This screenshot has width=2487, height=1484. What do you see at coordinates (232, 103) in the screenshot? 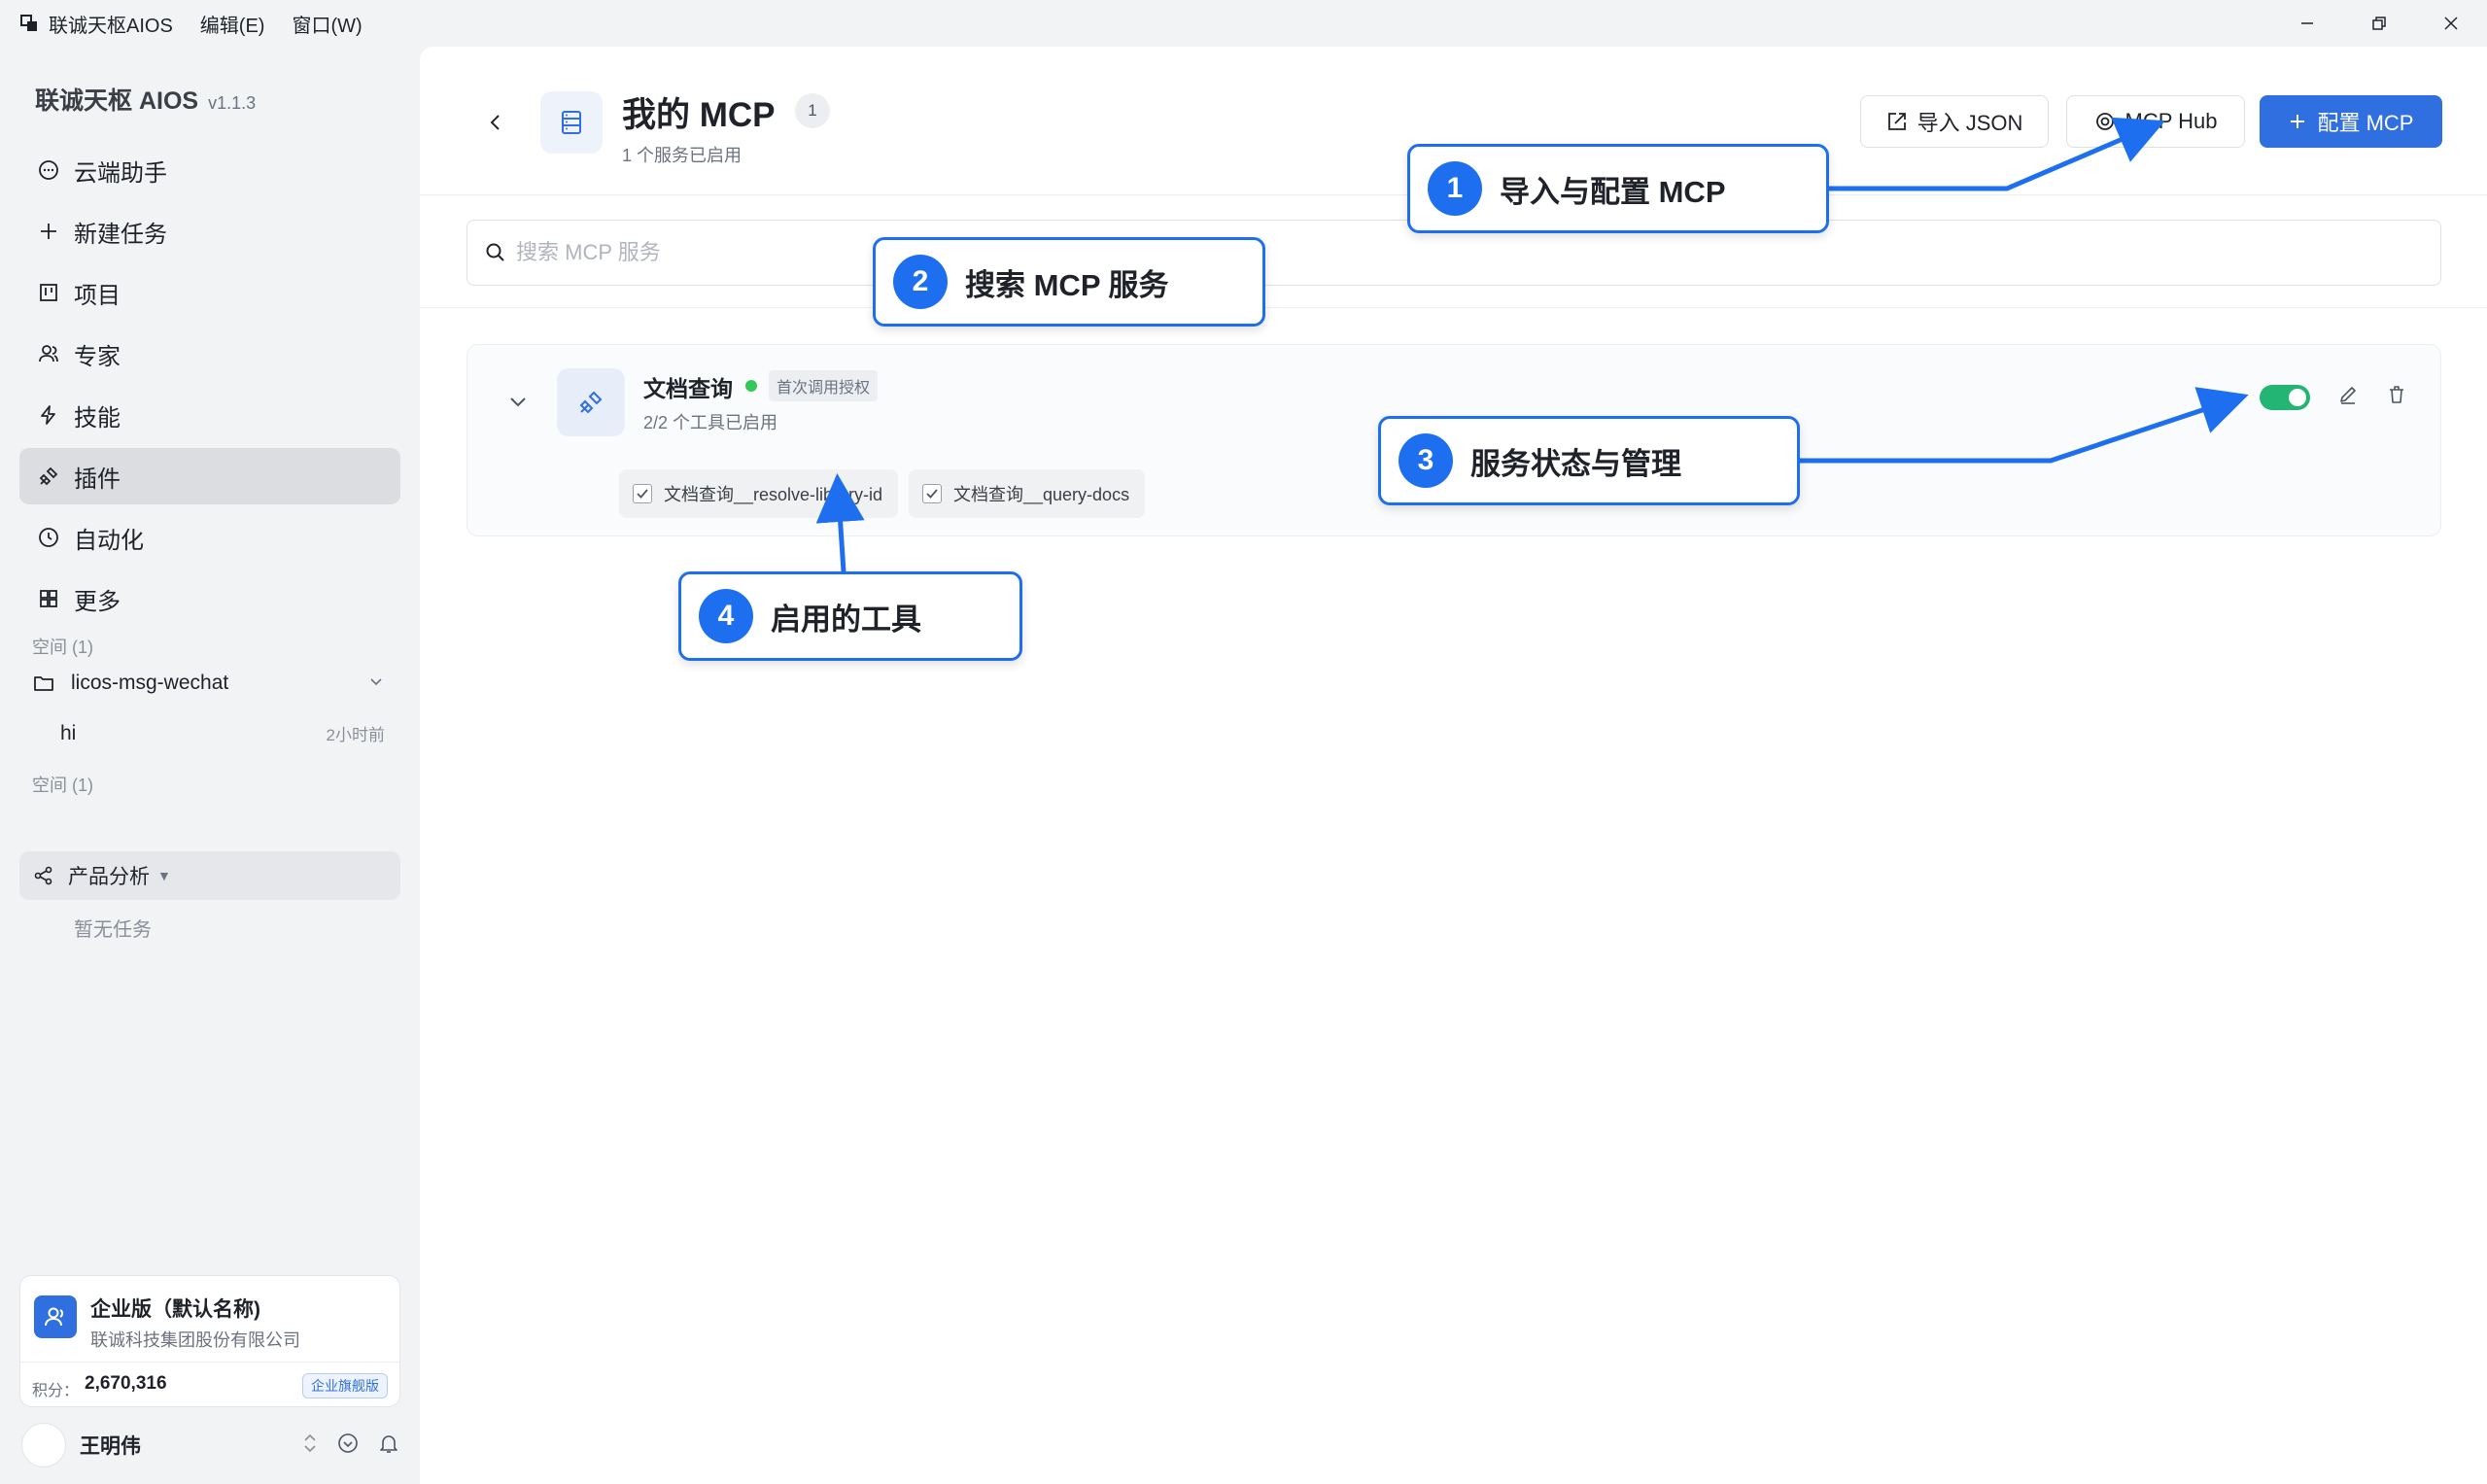
I see `brand-version: v1.1.3` at bounding box center [232, 103].